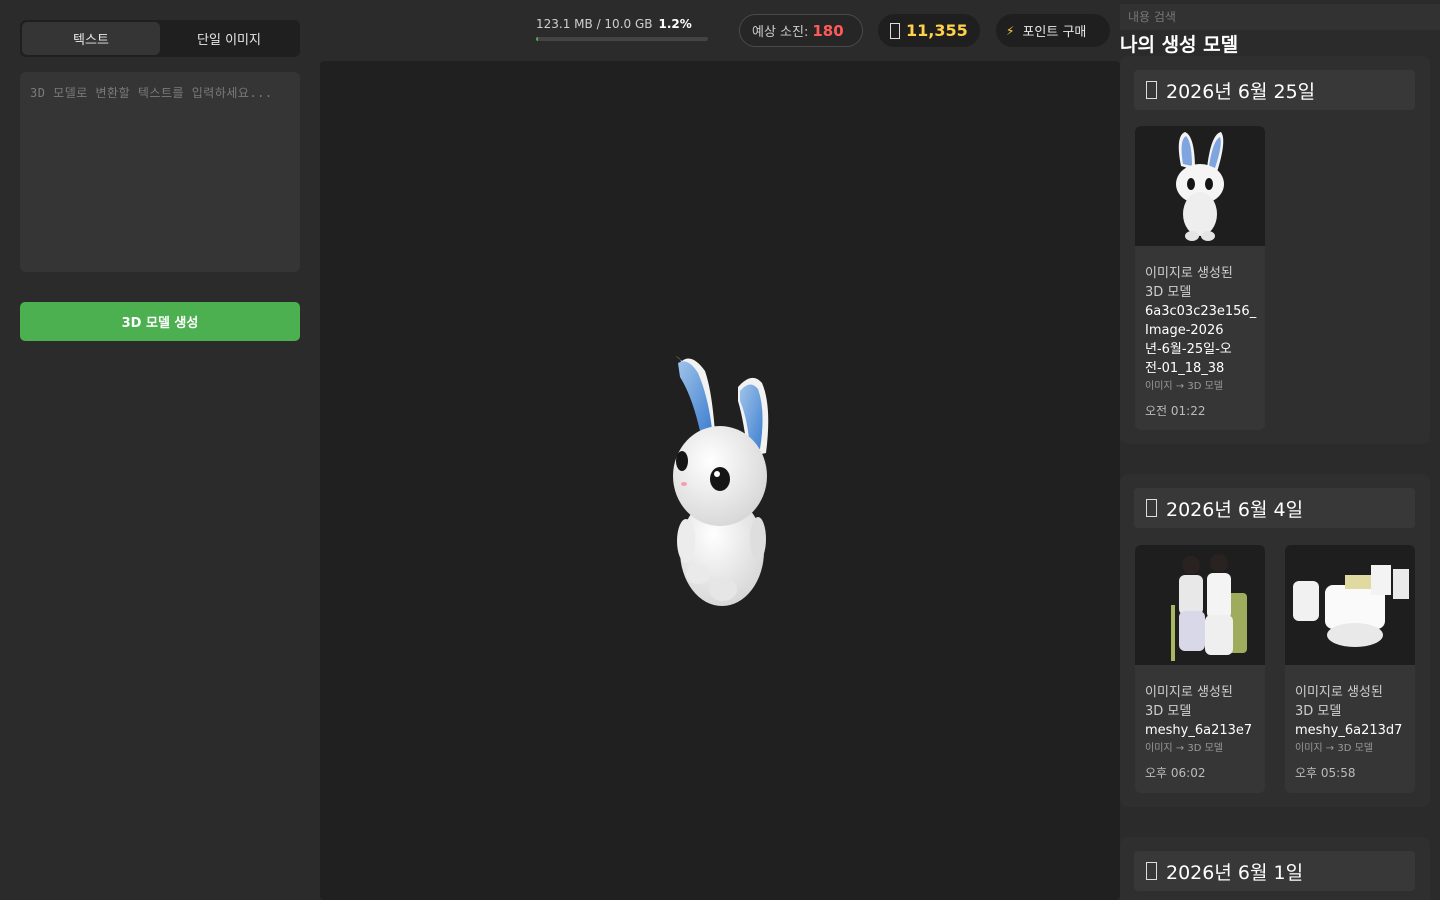 The width and height of the screenshot is (1440, 900). I want to click on date-group-header: 2026년 6월 4일, so click(1274, 508).